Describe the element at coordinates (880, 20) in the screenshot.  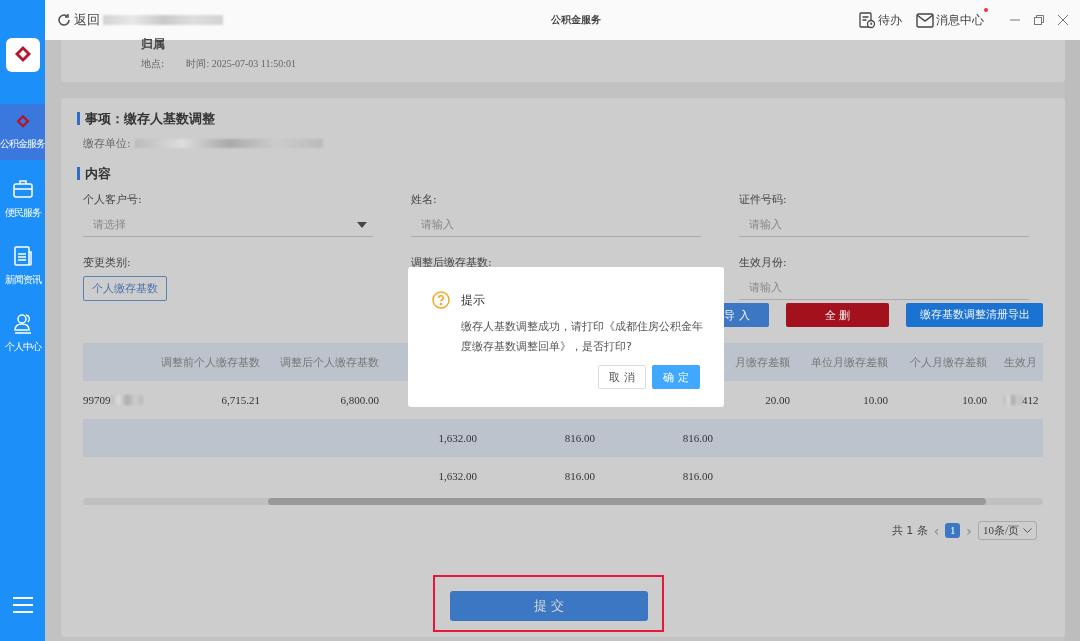
I see `todo-button: 待办` at that location.